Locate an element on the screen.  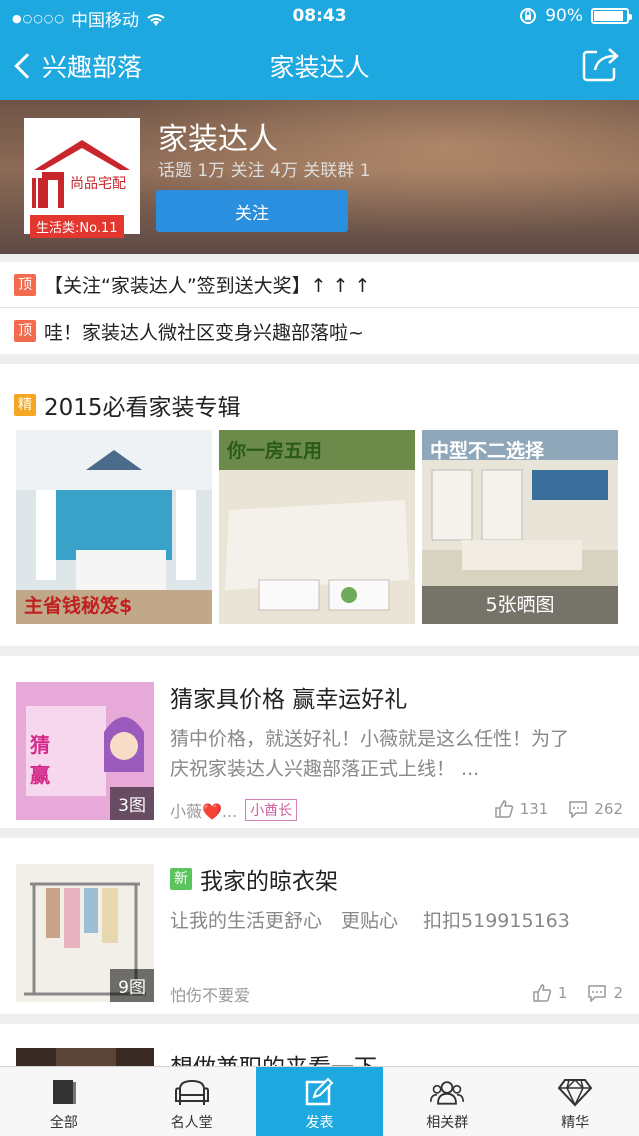
top-bar: ●○○○○ 中国移动 08:43 90% 兴趣部落 家装达人 is located at coordinates (319, 50).